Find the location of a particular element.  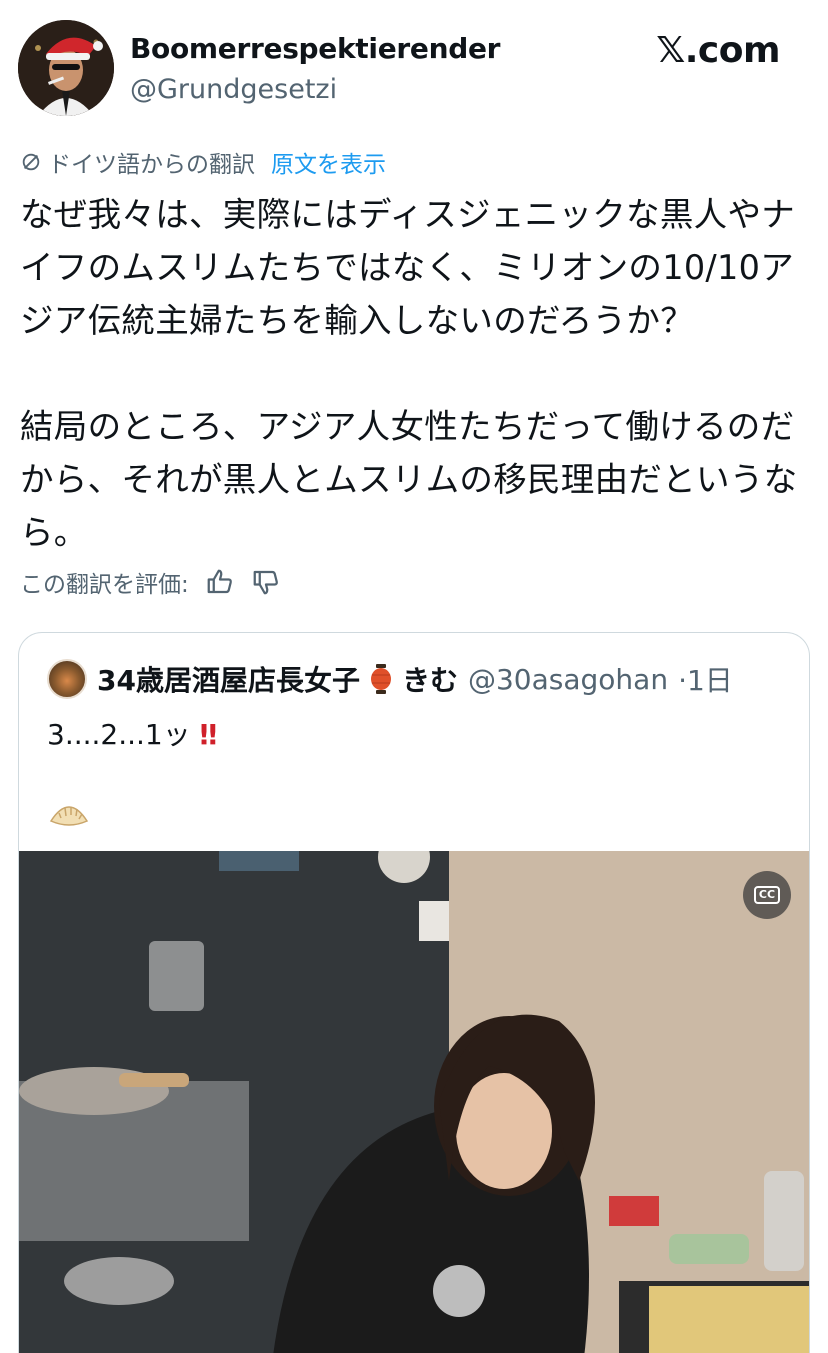

avatar is located at coordinates (66, 68).